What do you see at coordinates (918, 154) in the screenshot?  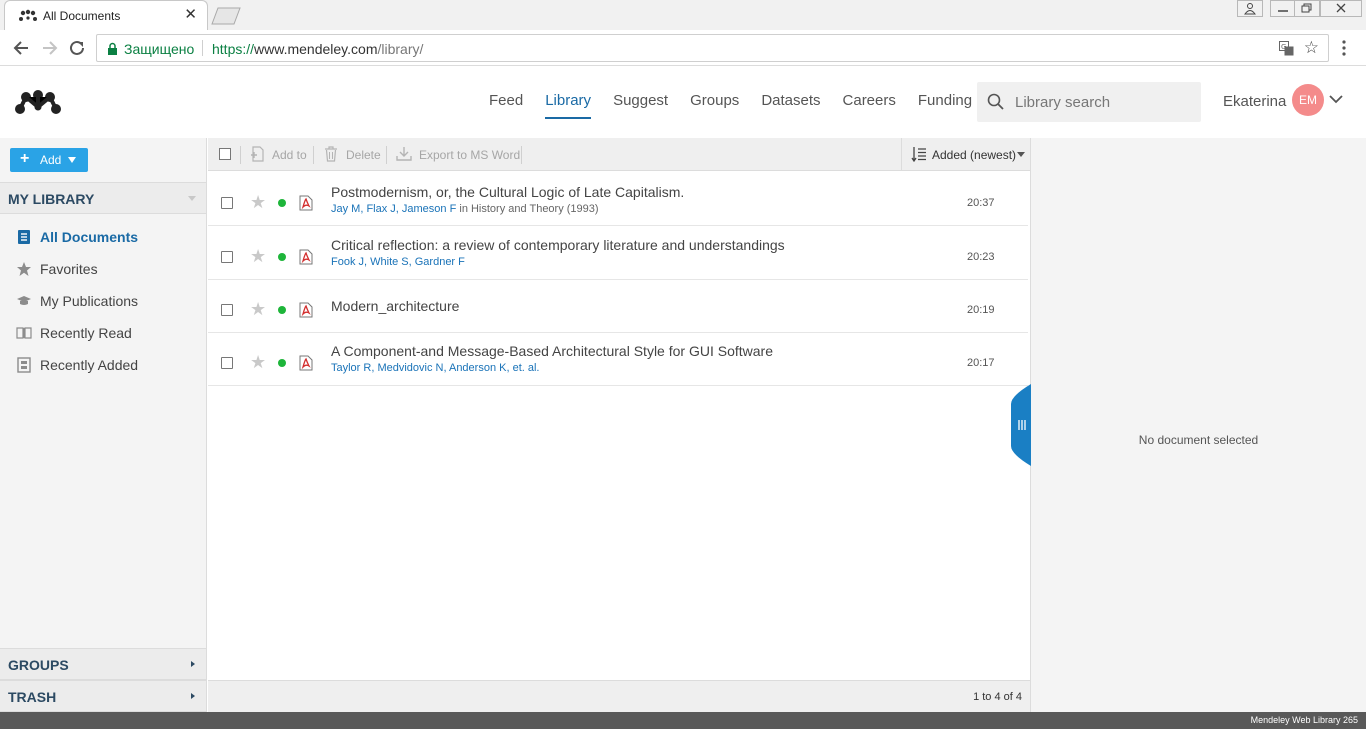 I see `sort-icon` at bounding box center [918, 154].